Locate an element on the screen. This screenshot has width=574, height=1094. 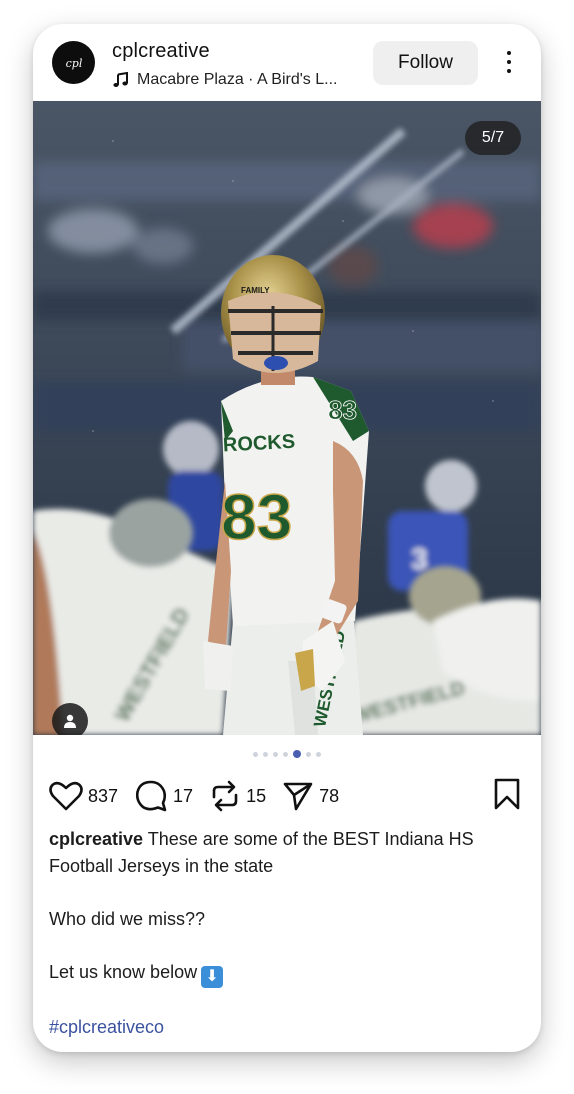
share-button: 78 is located at coordinates (310, 796).